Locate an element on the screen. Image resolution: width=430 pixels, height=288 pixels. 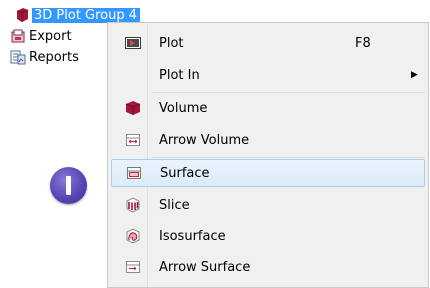
arrow-volume-icon is located at coordinates (133, 140).